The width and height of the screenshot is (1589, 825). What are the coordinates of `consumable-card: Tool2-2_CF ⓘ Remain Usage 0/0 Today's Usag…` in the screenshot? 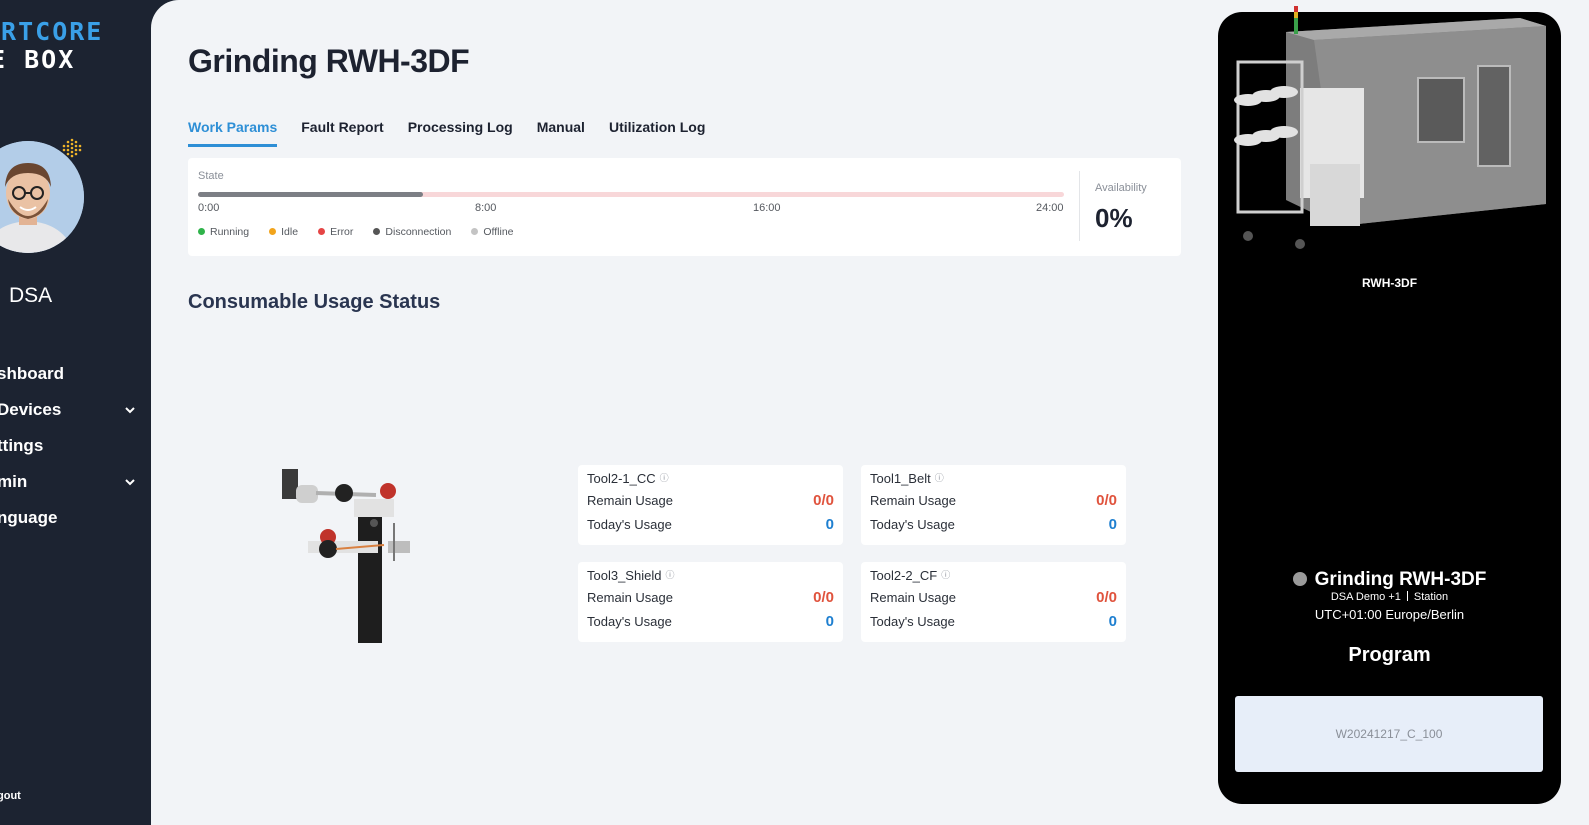 It's located at (993, 602).